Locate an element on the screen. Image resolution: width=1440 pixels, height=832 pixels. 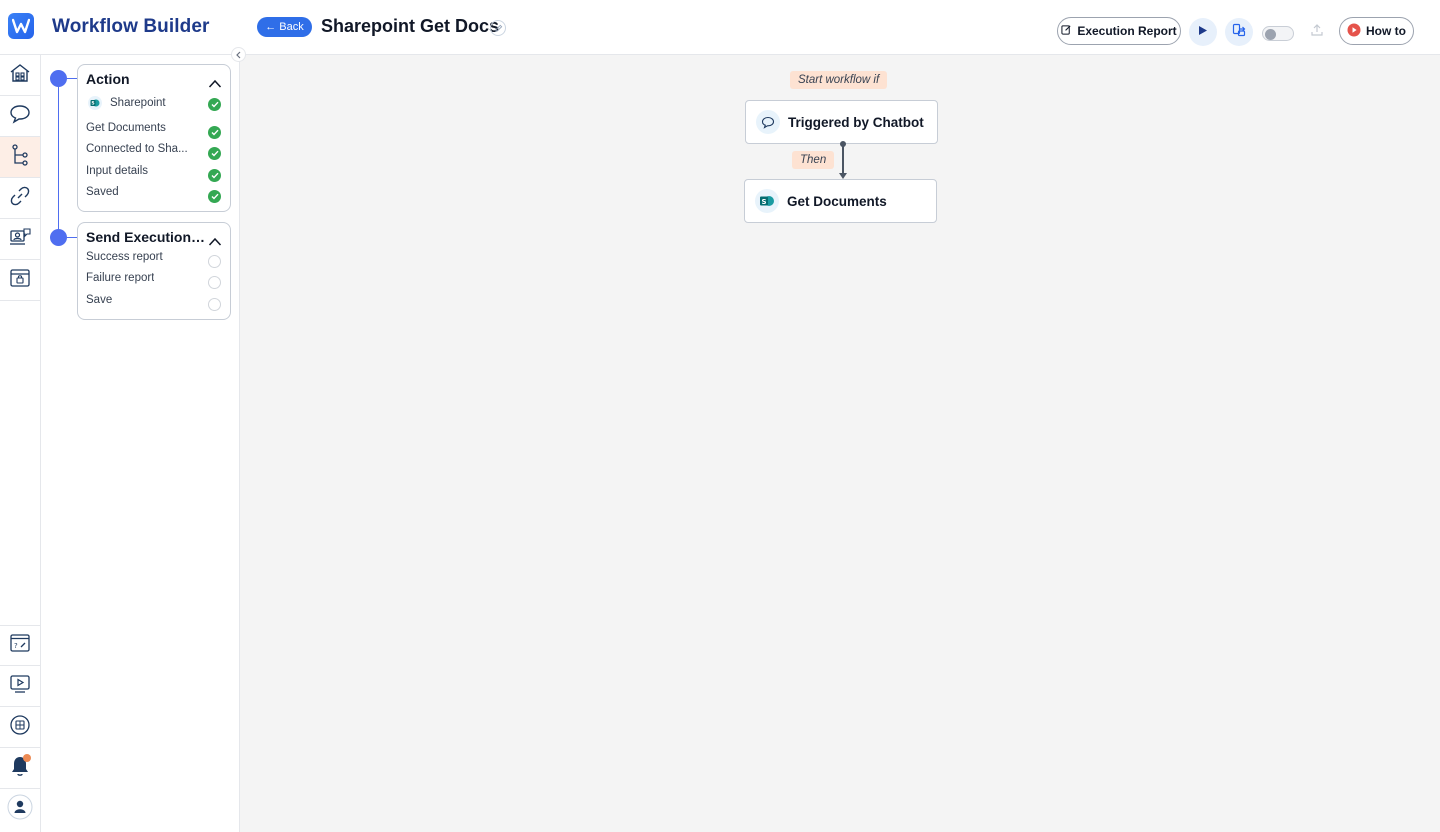
nav-workflow is located at coordinates (20, 157).